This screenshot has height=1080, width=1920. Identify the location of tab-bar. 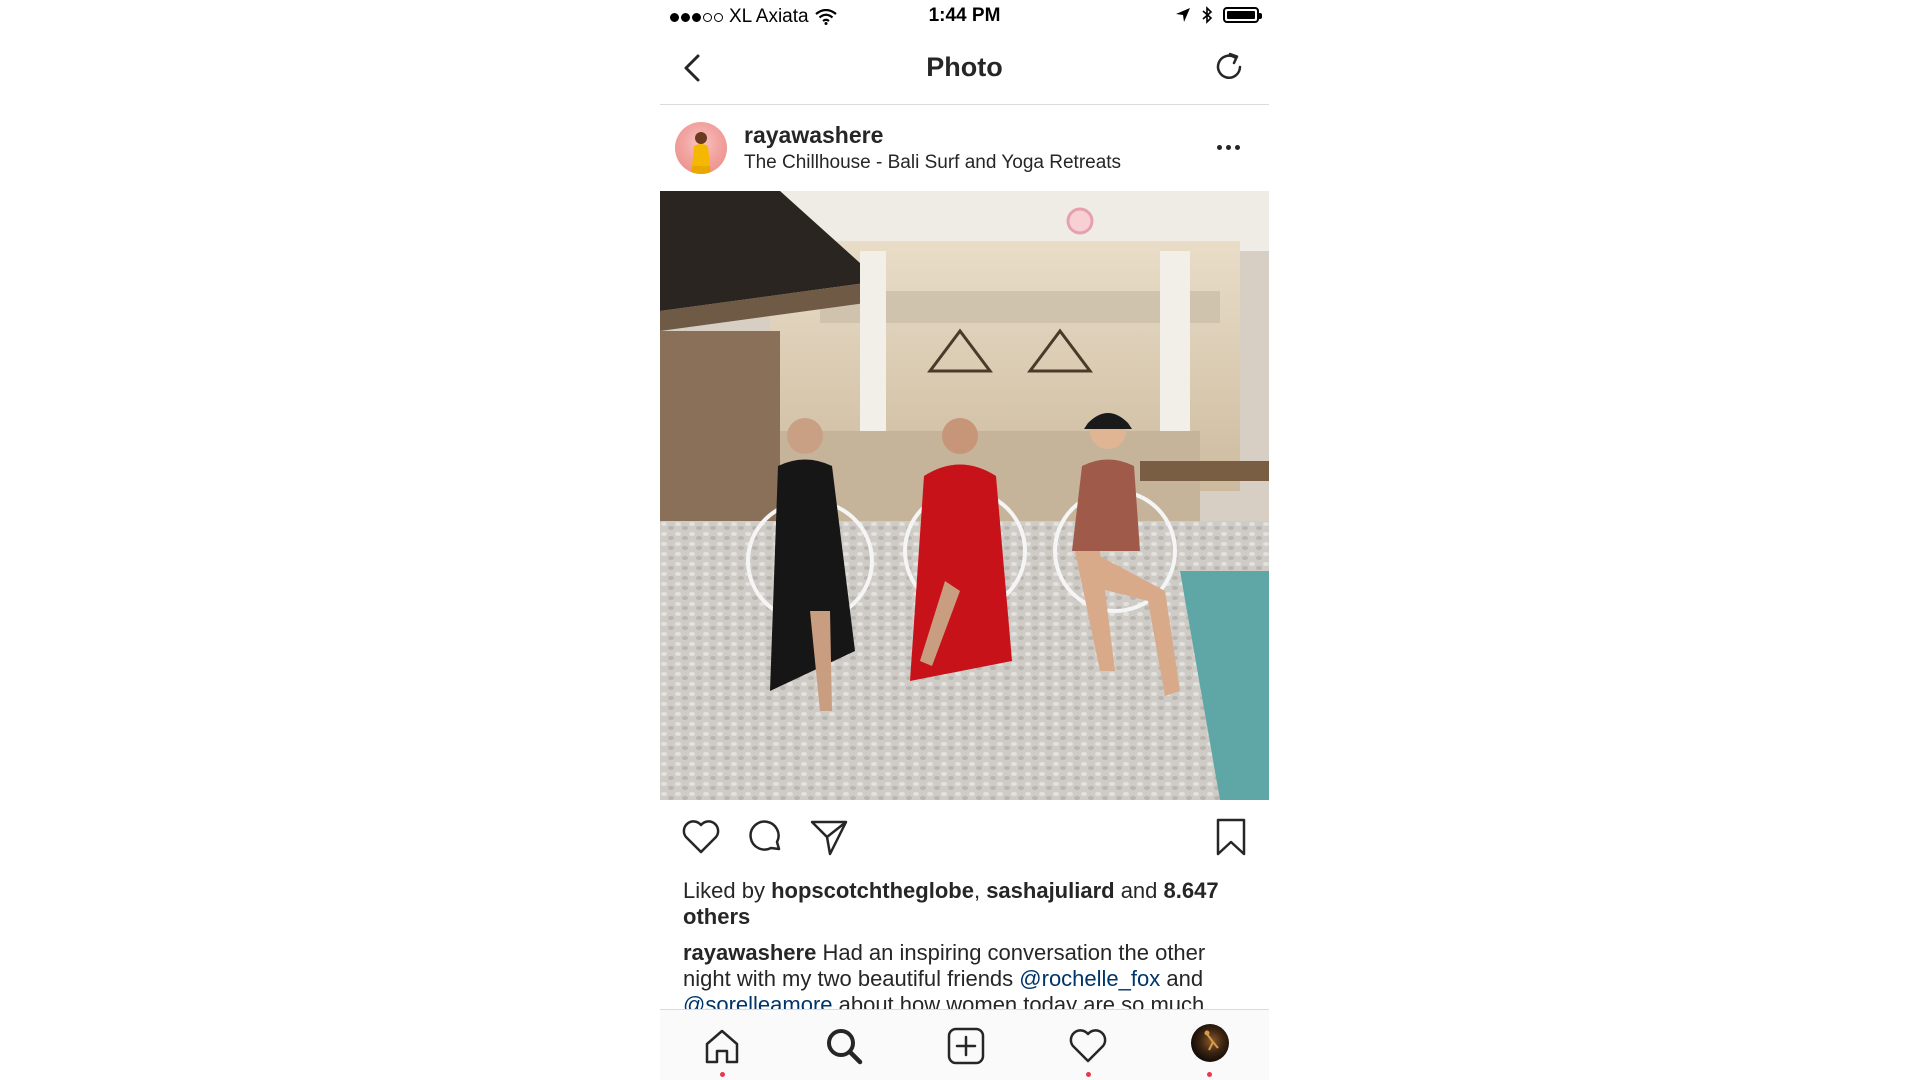
(964, 1044).